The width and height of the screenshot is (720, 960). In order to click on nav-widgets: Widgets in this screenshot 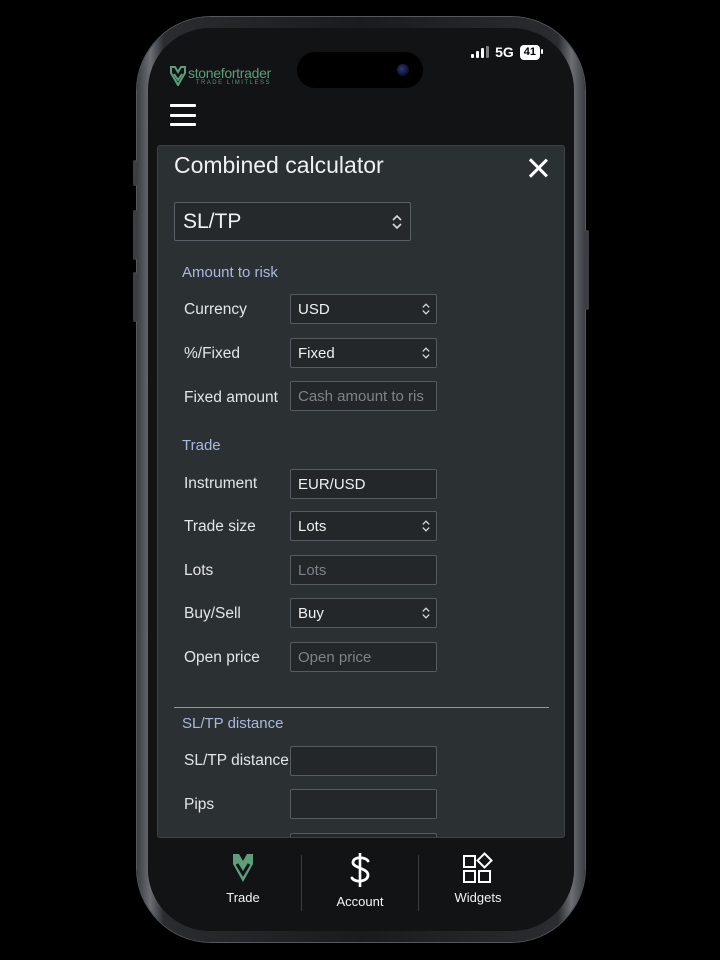, I will do `click(478, 878)`.